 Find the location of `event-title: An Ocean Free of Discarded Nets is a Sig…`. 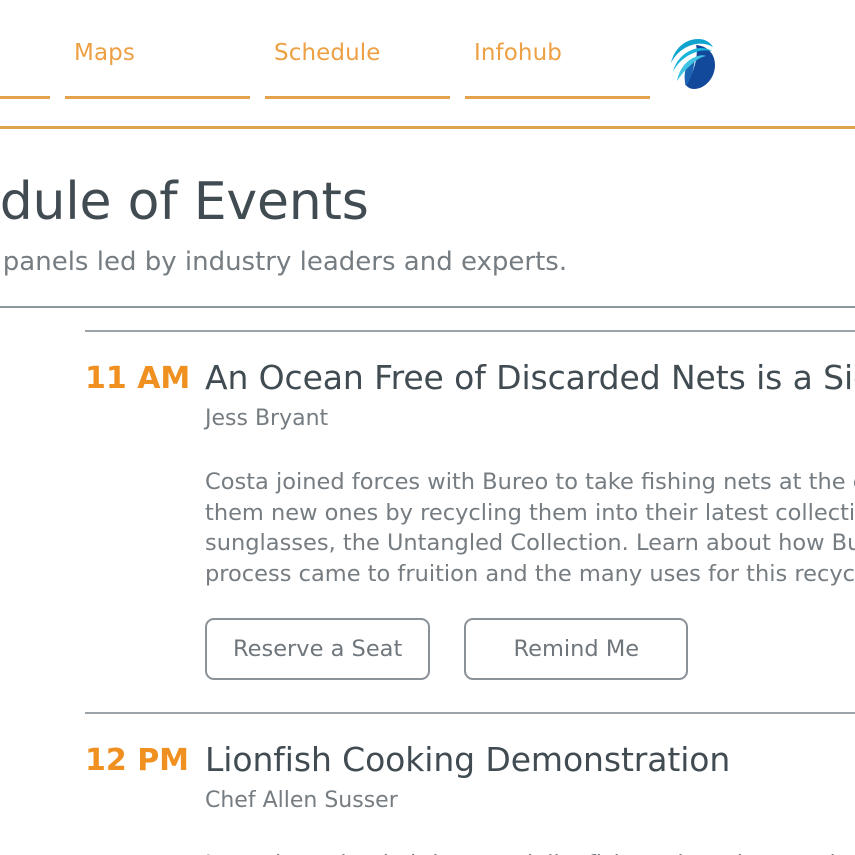

event-title: An Ocean Free of Discarded Nets is a Sig… is located at coordinates (530, 378).